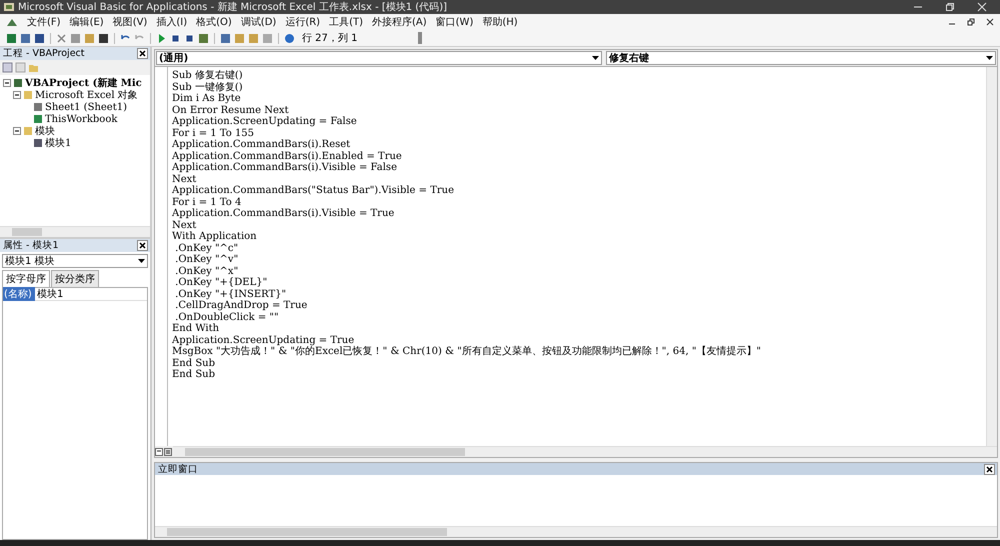 The image size is (1000, 546). Describe the element at coordinates (26, 278) in the screenshot. I see `properties-tab: 按字母序` at that location.